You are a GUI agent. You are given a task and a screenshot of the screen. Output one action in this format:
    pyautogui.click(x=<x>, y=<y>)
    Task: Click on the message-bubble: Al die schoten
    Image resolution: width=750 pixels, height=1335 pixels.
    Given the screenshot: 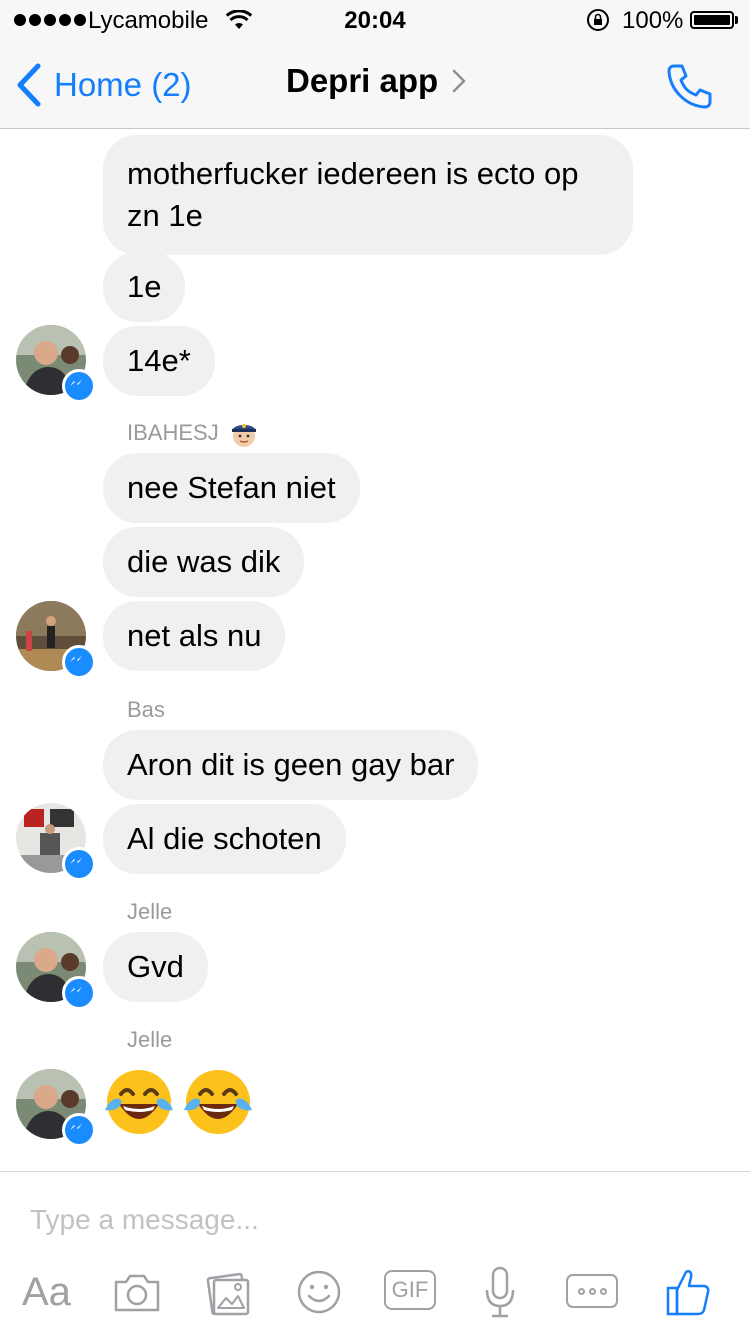 What is the action you would take?
    pyautogui.click(x=224, y=839)
    